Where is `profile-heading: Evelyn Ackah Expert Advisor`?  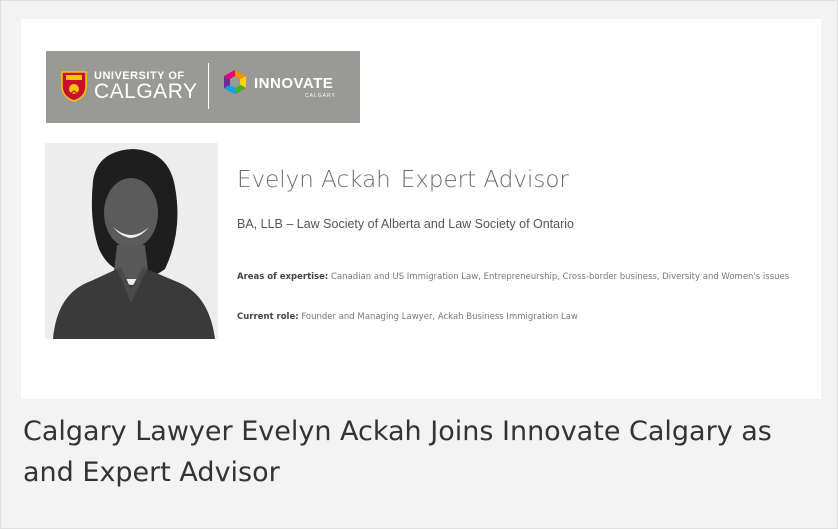
profile-heading: Evelyn Ackah Expert Advisor is located at coordinates (403, 180).